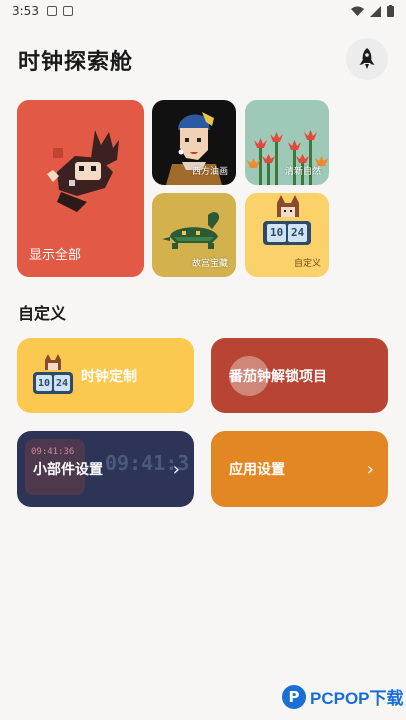 The image size is (406, 720). I want to click on clock-custom-button: 10 24 时钟定制, so click(105, 375).